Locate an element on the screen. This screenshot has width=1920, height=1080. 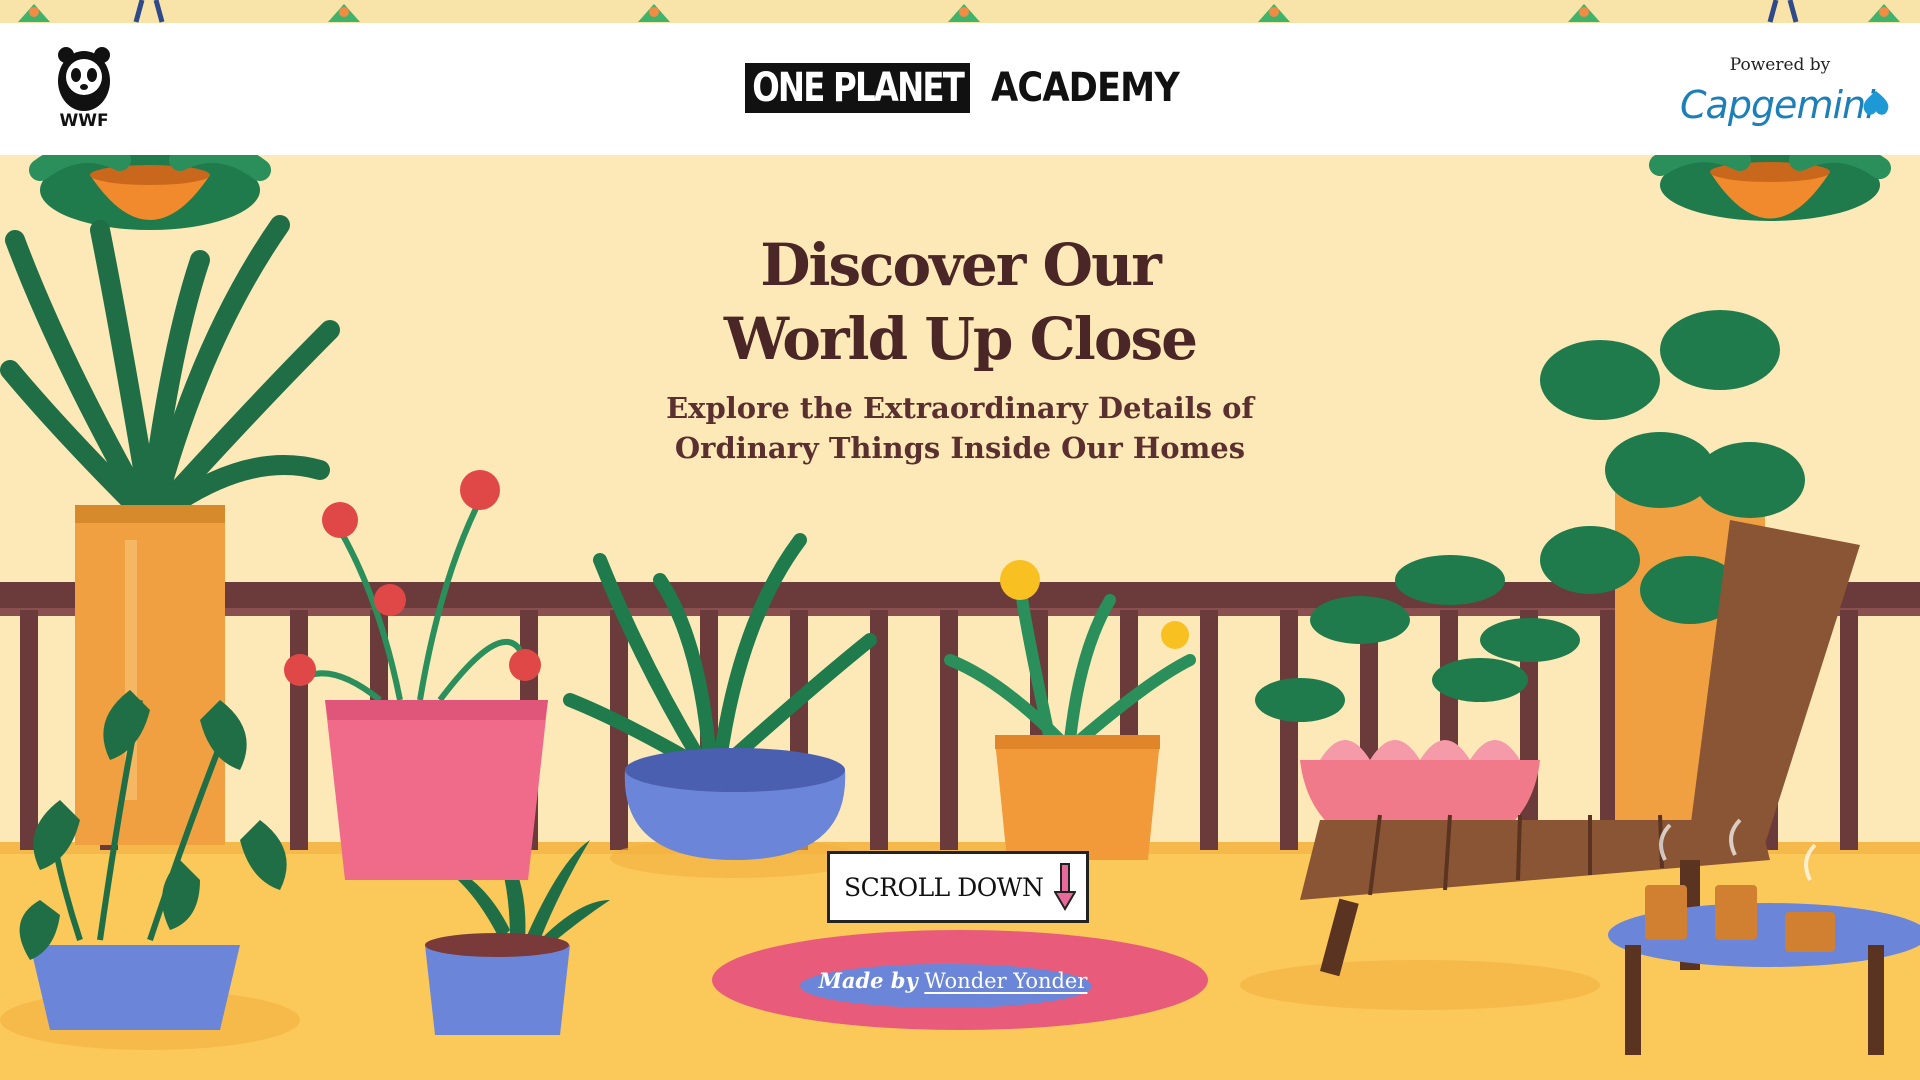
panda-icon is located at coordinates (84, 79).